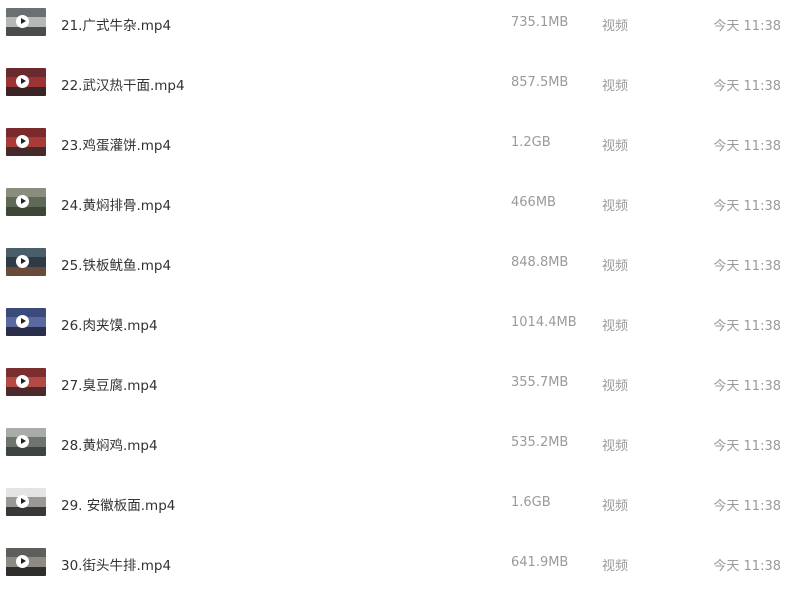  What do you see at coordinates (396, 330) in the screenshot?
I see `file-row: 26.肉夹馍.mp4 1014.4MB 视频 今天 11:38` at bounding box center [396, 330].